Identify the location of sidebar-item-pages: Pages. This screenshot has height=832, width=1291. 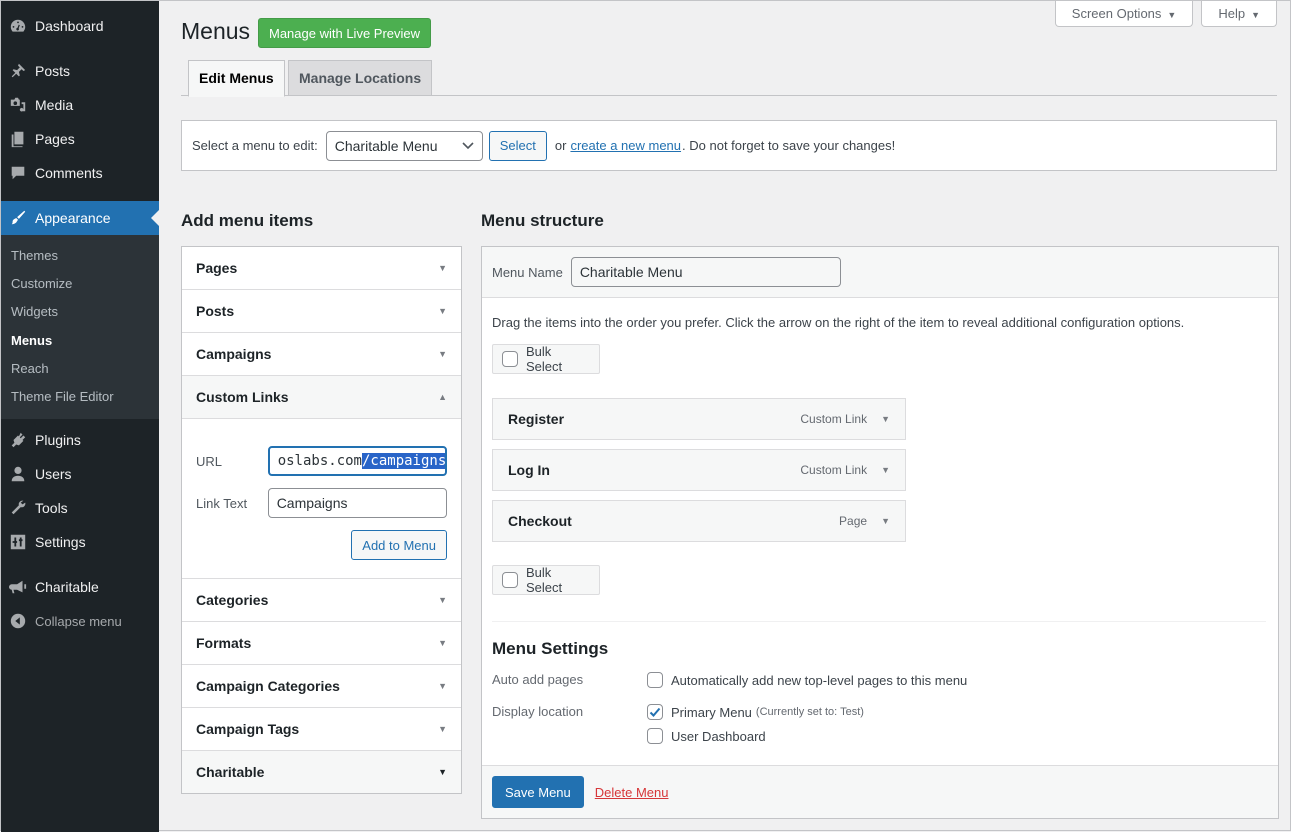
(80, 139).